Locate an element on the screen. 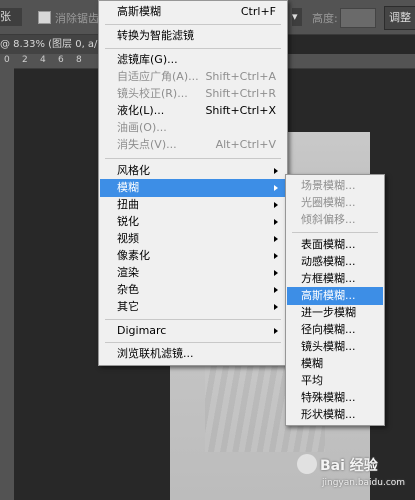 The image size is (415, 500). ruler-tick: 6 is located at coordinates (61, 60).